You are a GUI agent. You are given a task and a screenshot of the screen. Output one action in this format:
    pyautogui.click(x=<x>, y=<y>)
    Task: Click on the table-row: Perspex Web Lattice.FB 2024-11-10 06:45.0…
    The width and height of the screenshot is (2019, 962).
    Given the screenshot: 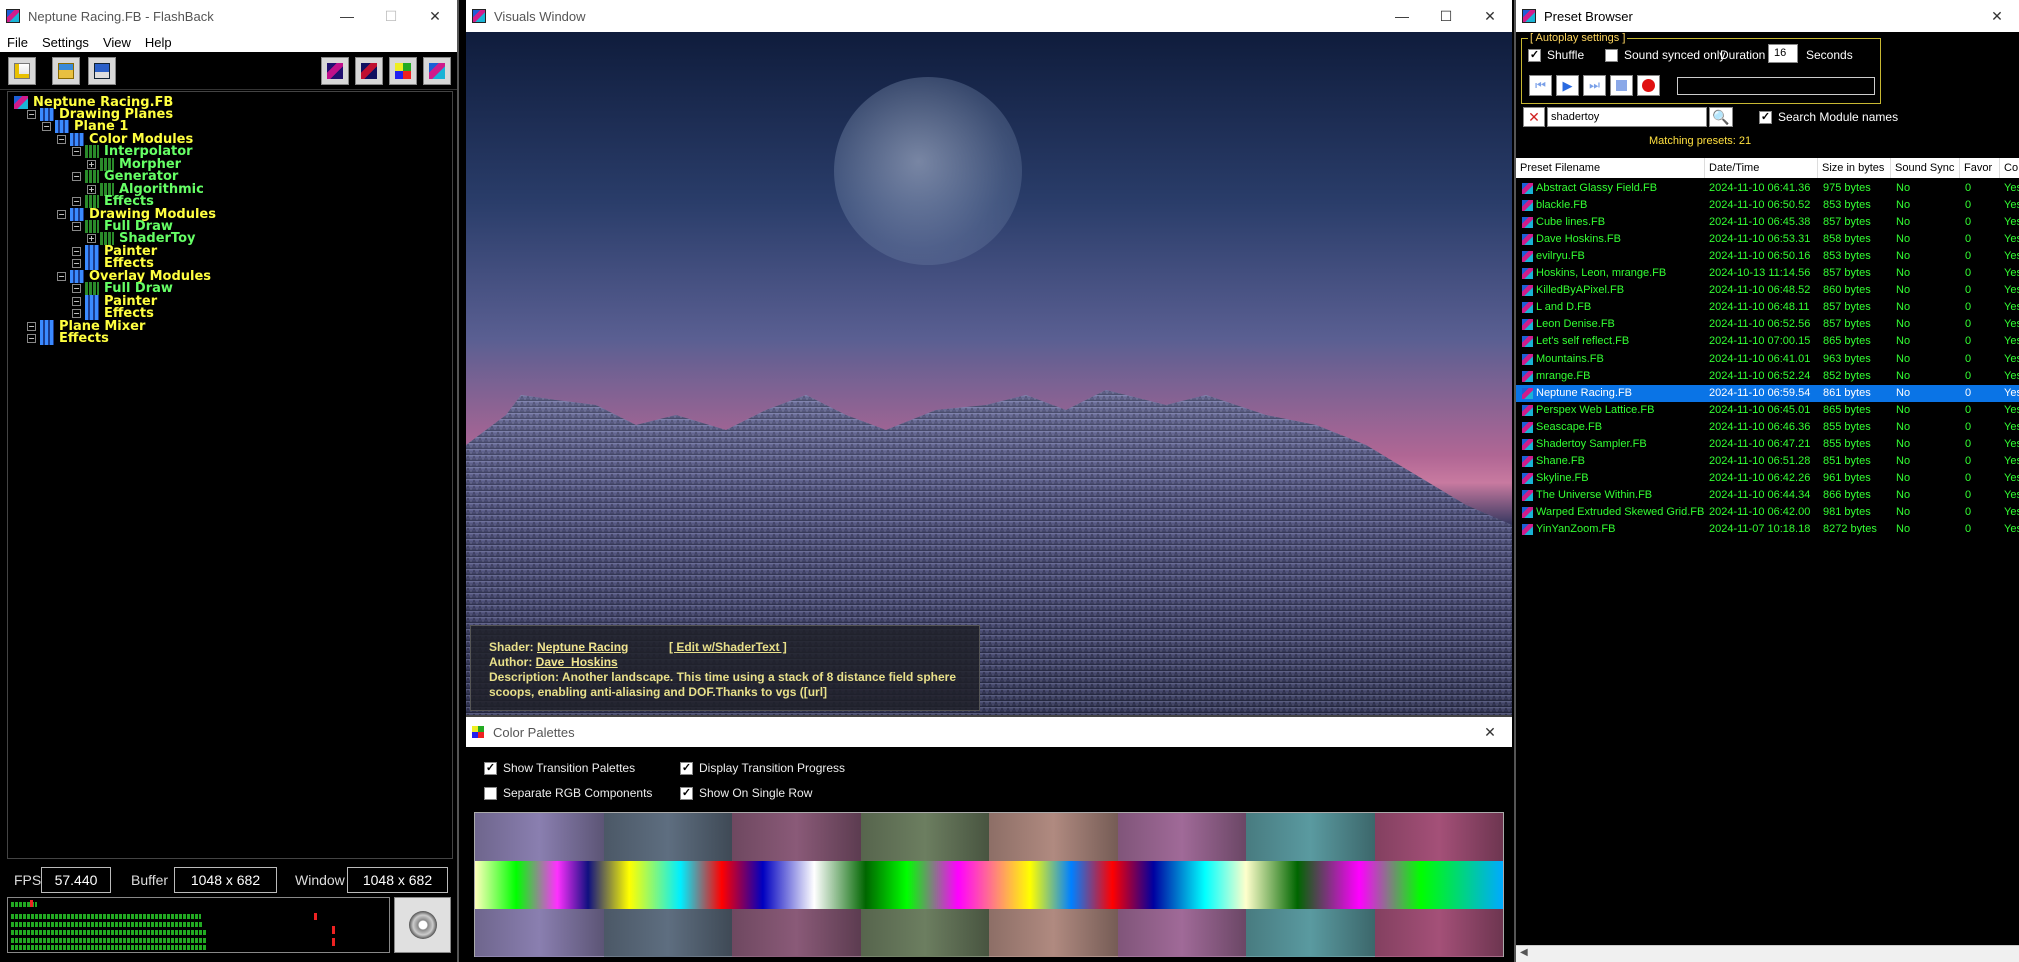 What is the action you would take?
    pyautogui.click(x=1767, y=410)
    